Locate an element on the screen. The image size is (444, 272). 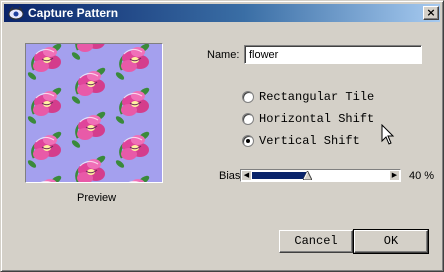
app-icon is located at coordinates (16, 13).